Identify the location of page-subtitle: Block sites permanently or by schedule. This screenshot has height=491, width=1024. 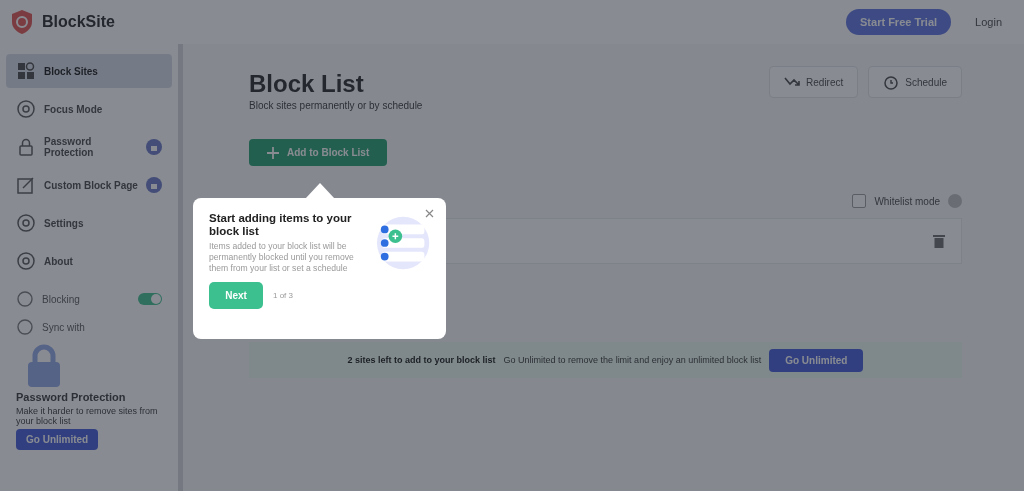
(336, 105).